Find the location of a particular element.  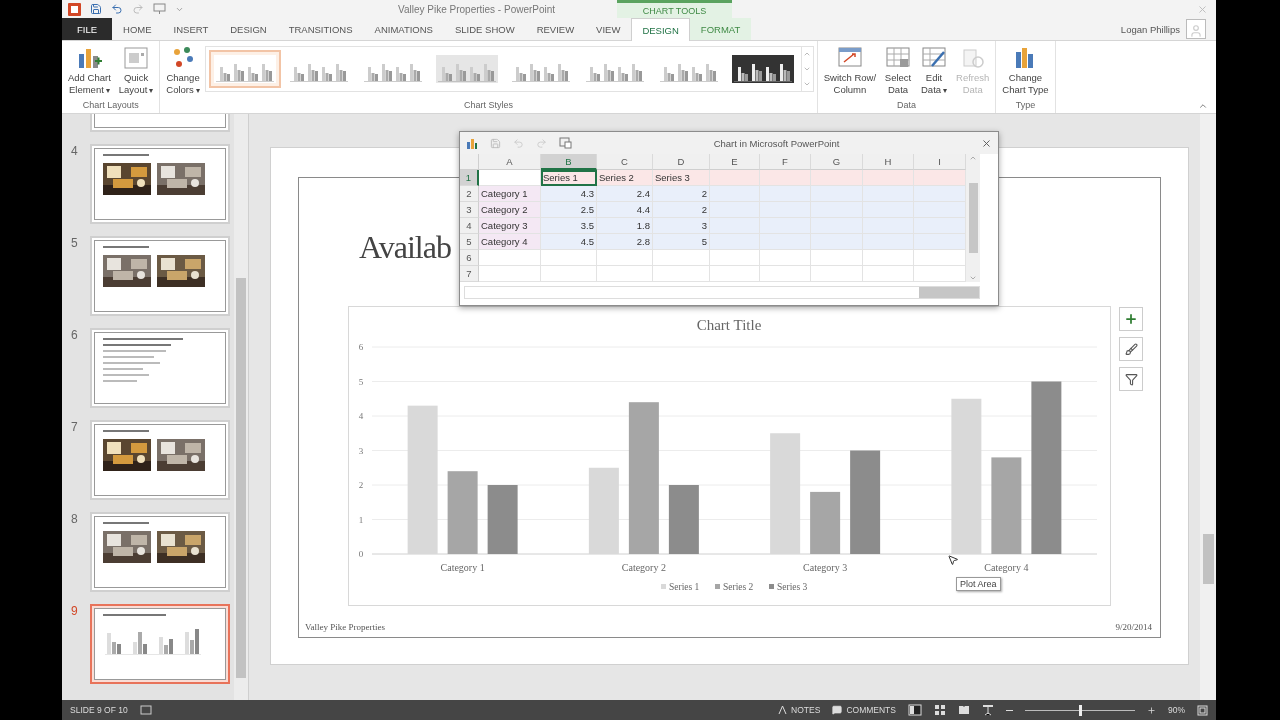

ribbon-button: Add Chart Element ▾ is located at coordinates (89, 70).